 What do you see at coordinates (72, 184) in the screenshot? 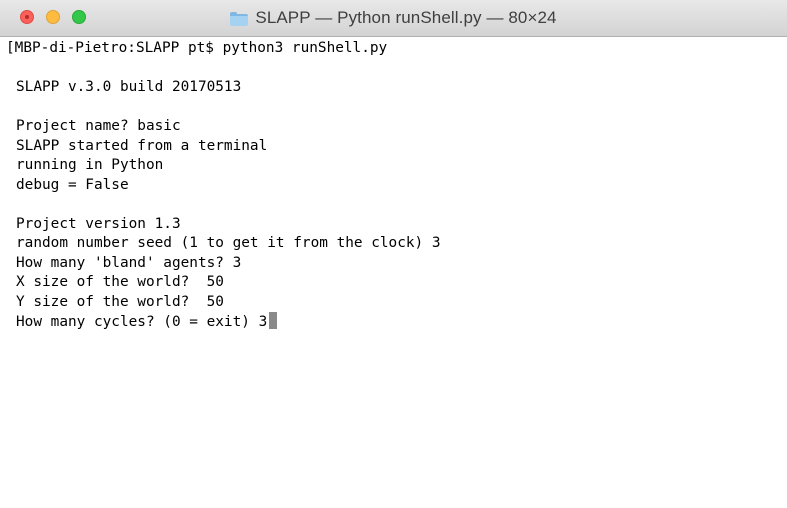
I see `terminal-line-debug: debug = False` at bounding box center [72, 184].